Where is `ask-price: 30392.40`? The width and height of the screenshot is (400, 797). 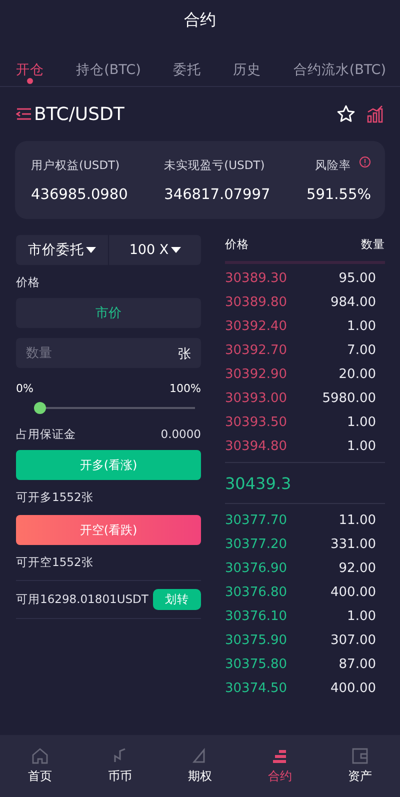 ask-price: 30392.40 is located at coordinates (256, 326).